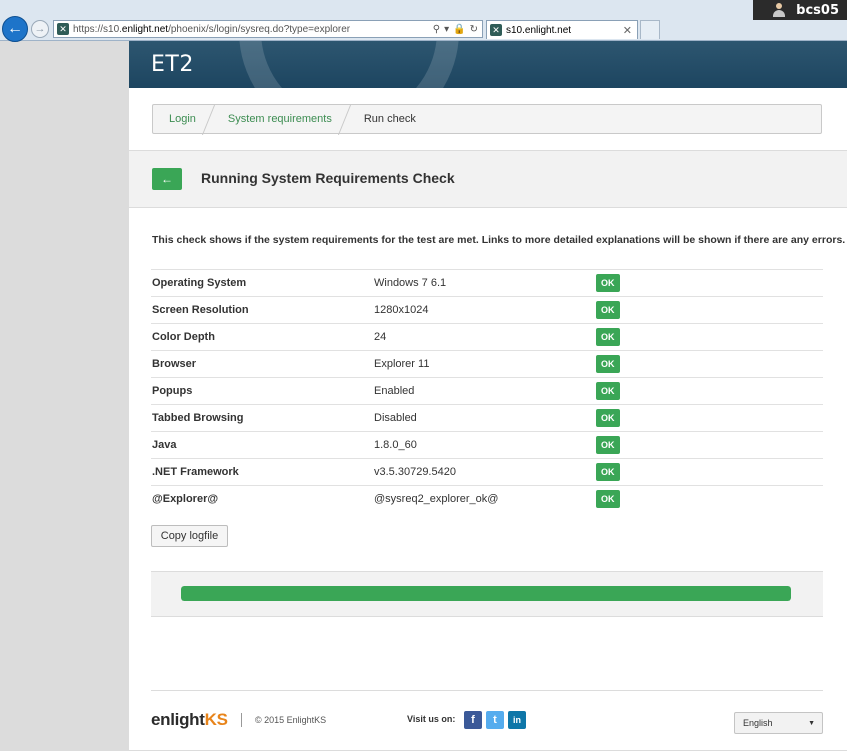 The width and height of the screenshot is (847, 751). I want to click on requirement-label: Operating System, so click(262, 283).